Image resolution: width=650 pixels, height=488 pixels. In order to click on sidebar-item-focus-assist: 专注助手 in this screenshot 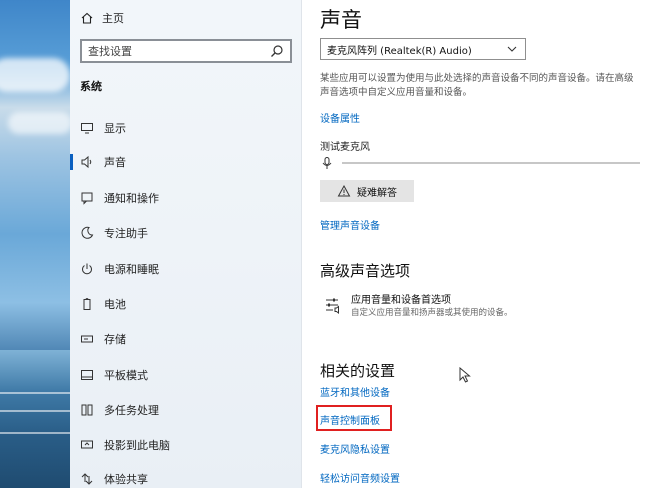, I will do `click(186, 233)`.